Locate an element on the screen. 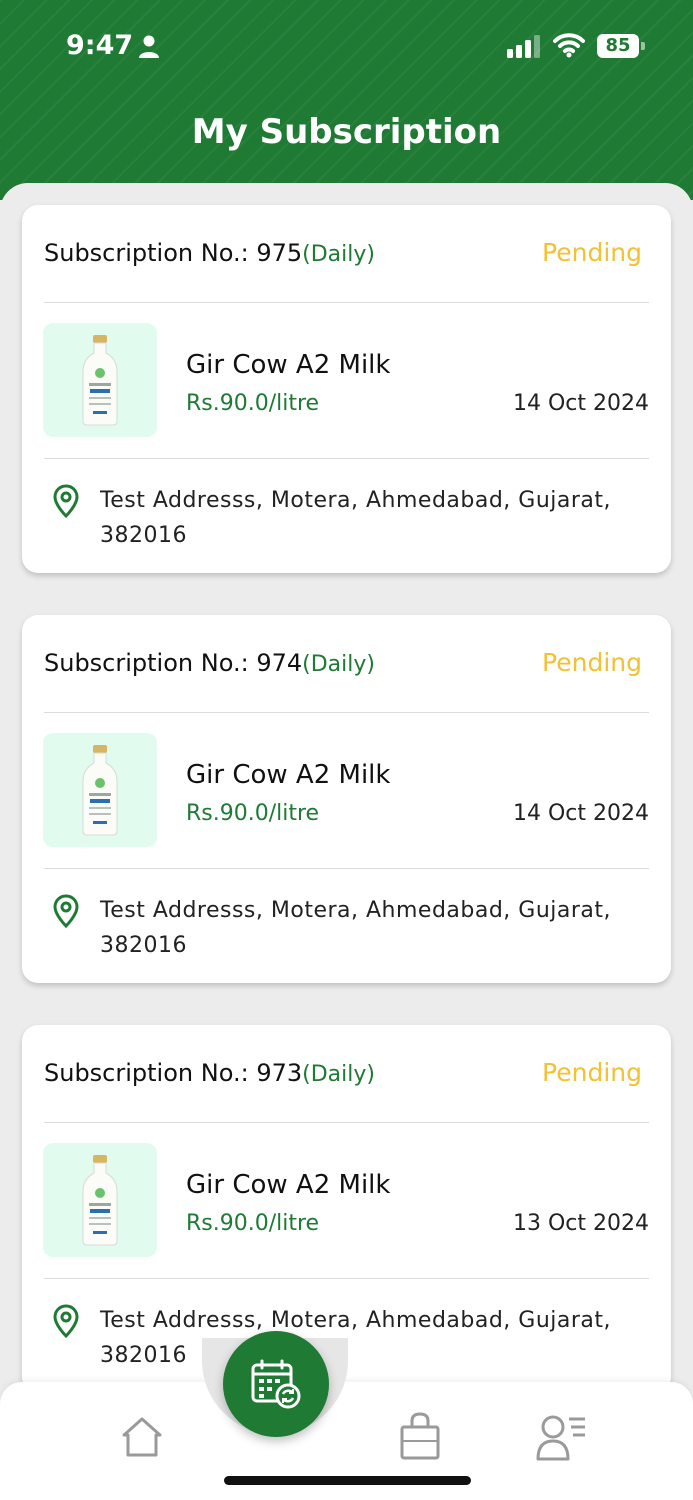  battery-icon: 85 is located at coordinates (621, 46).